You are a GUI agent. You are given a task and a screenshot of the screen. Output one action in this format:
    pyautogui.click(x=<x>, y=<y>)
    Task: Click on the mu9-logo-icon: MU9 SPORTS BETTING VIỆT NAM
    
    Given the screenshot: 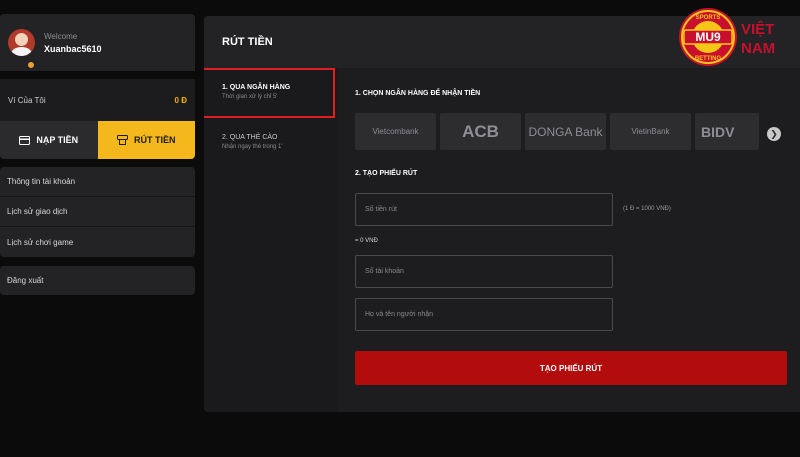 What is the action you would take?
    pyautogui.click(x=727, y=37)
    